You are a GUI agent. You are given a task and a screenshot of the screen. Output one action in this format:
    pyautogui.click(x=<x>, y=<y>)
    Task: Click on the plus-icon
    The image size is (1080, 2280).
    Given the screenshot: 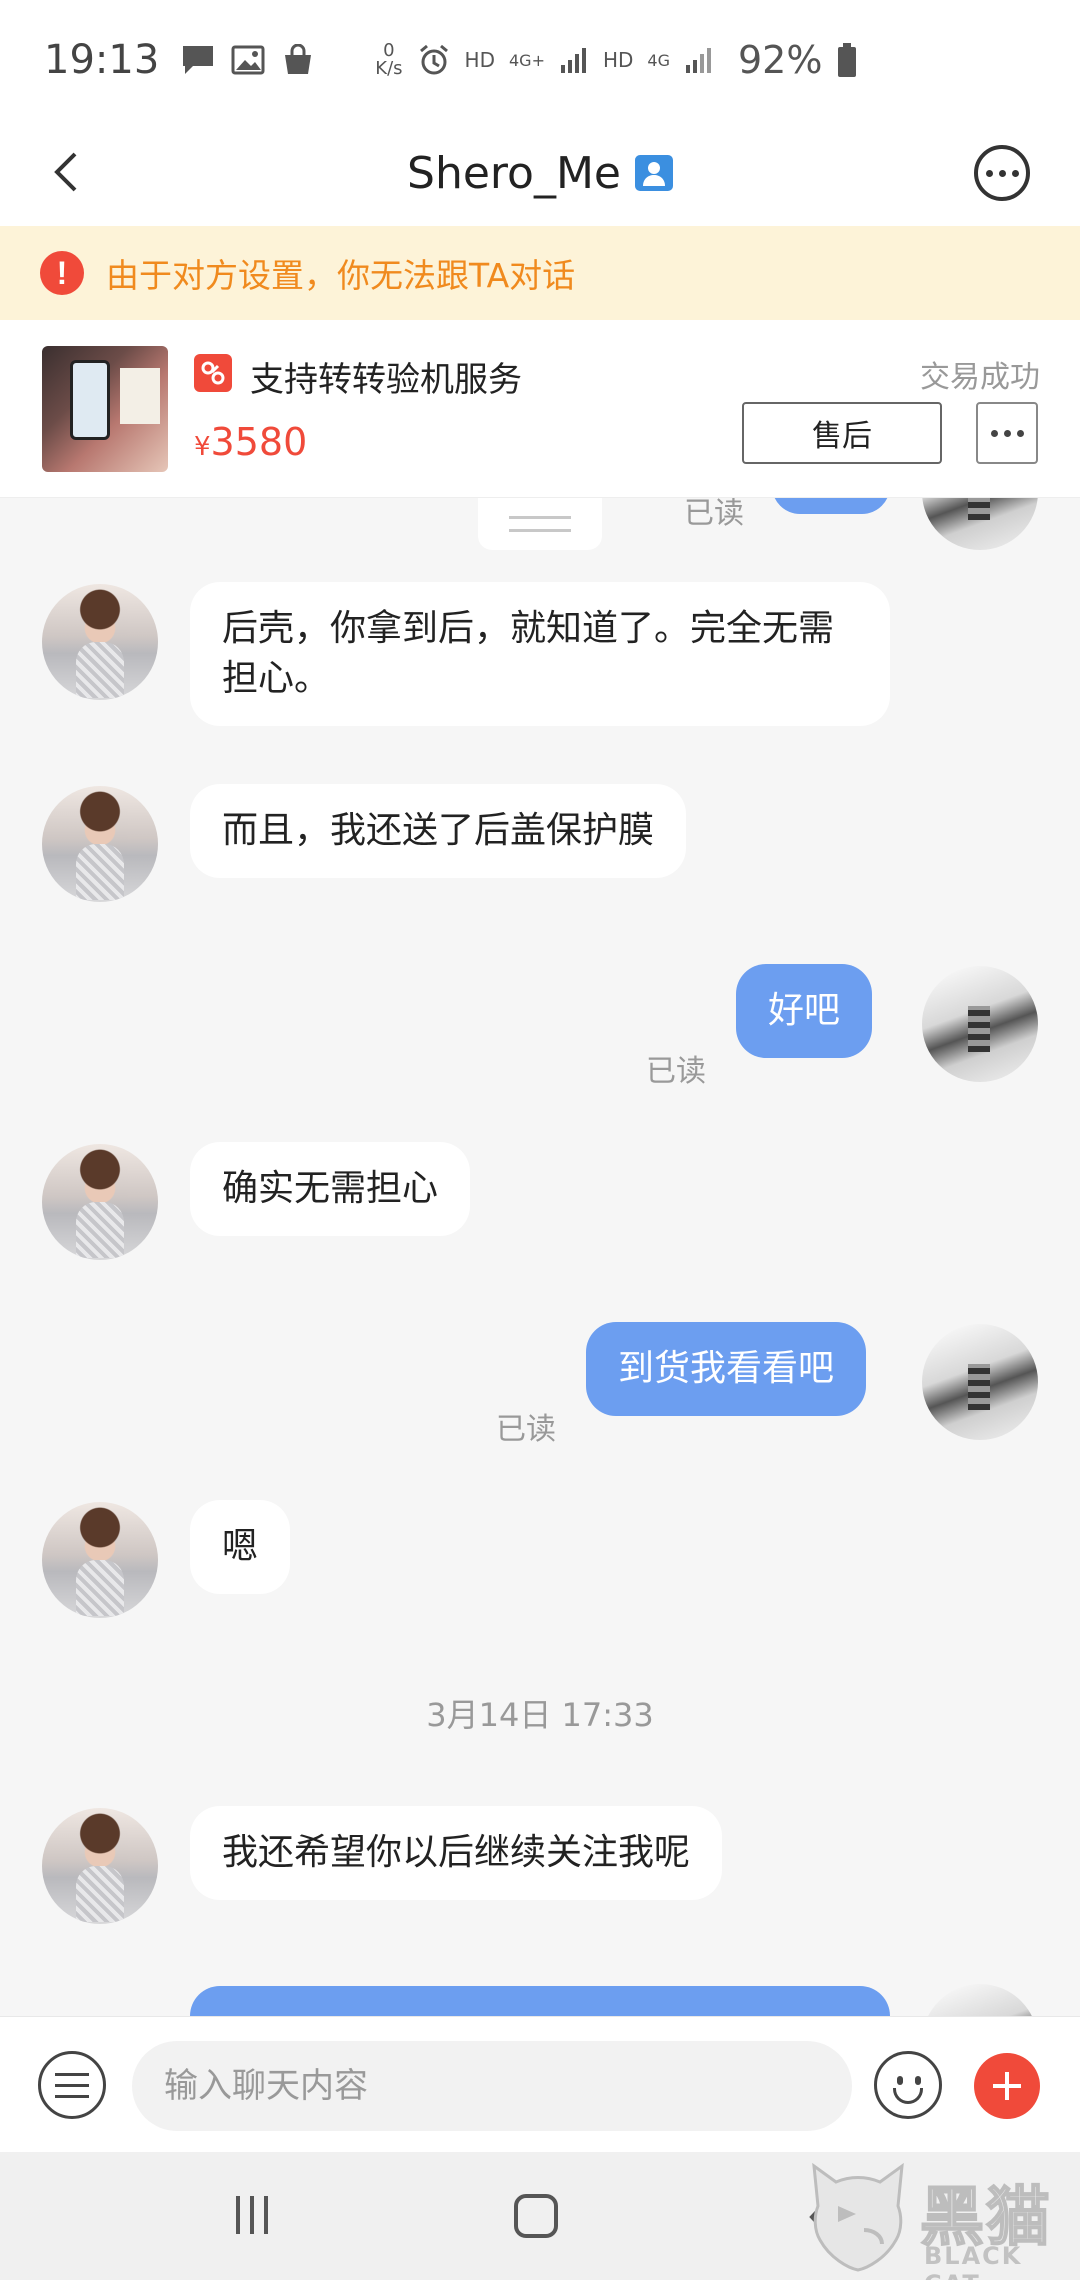 What is the action you would take?
    pyautogui.click(x=1007, y=2086)
    